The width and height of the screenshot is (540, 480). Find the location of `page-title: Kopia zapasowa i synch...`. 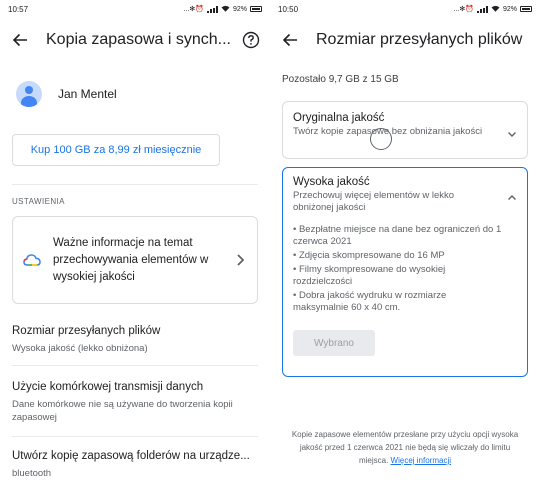

page-title: Kopia zapasowa i synch... is located at coordinates (138, 39).